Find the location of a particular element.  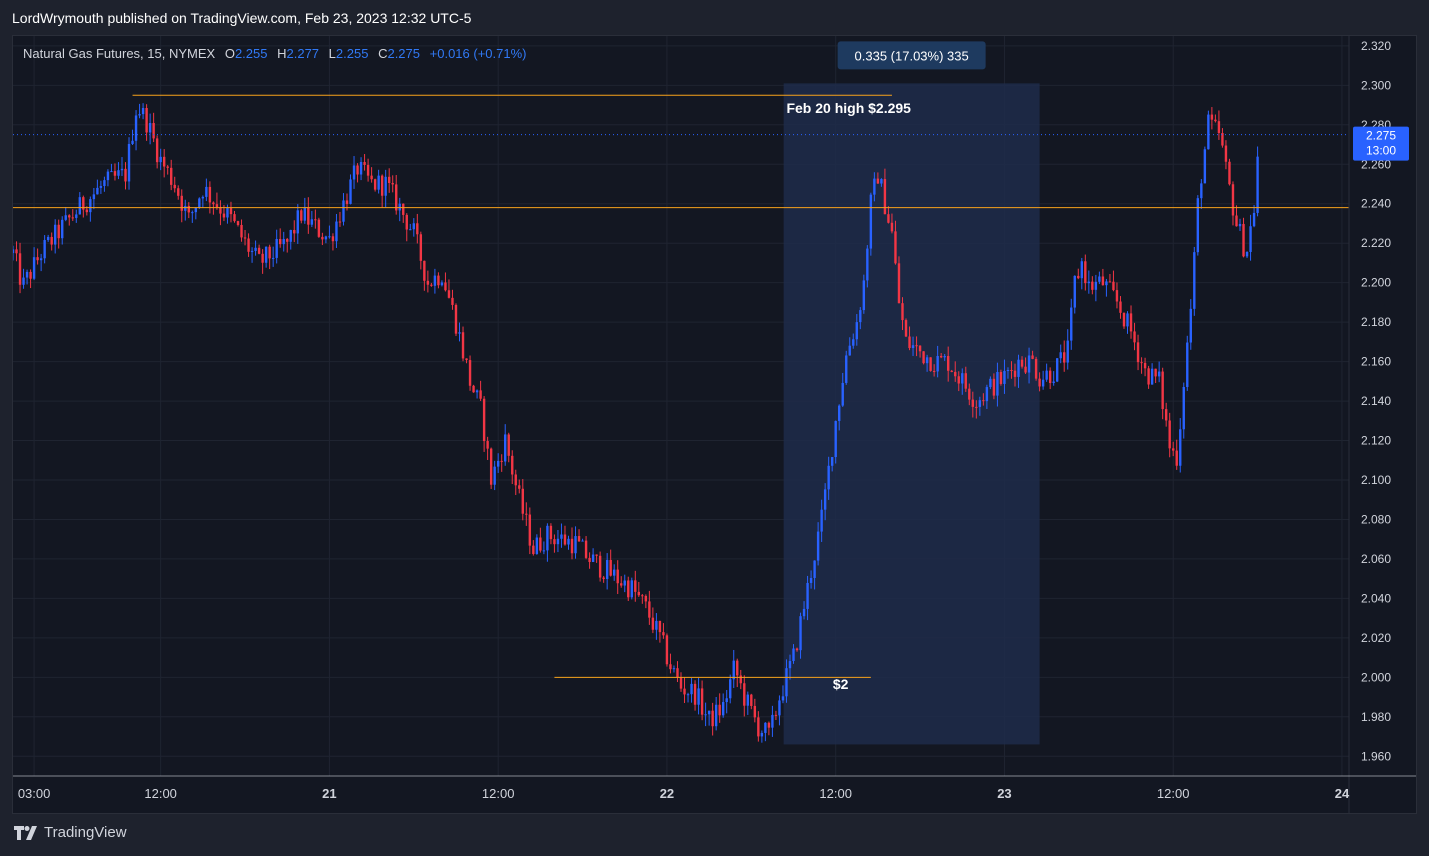

symbol-title: Natural Gas Futures, 15, NYMEX is located at coordinates (119, 53).